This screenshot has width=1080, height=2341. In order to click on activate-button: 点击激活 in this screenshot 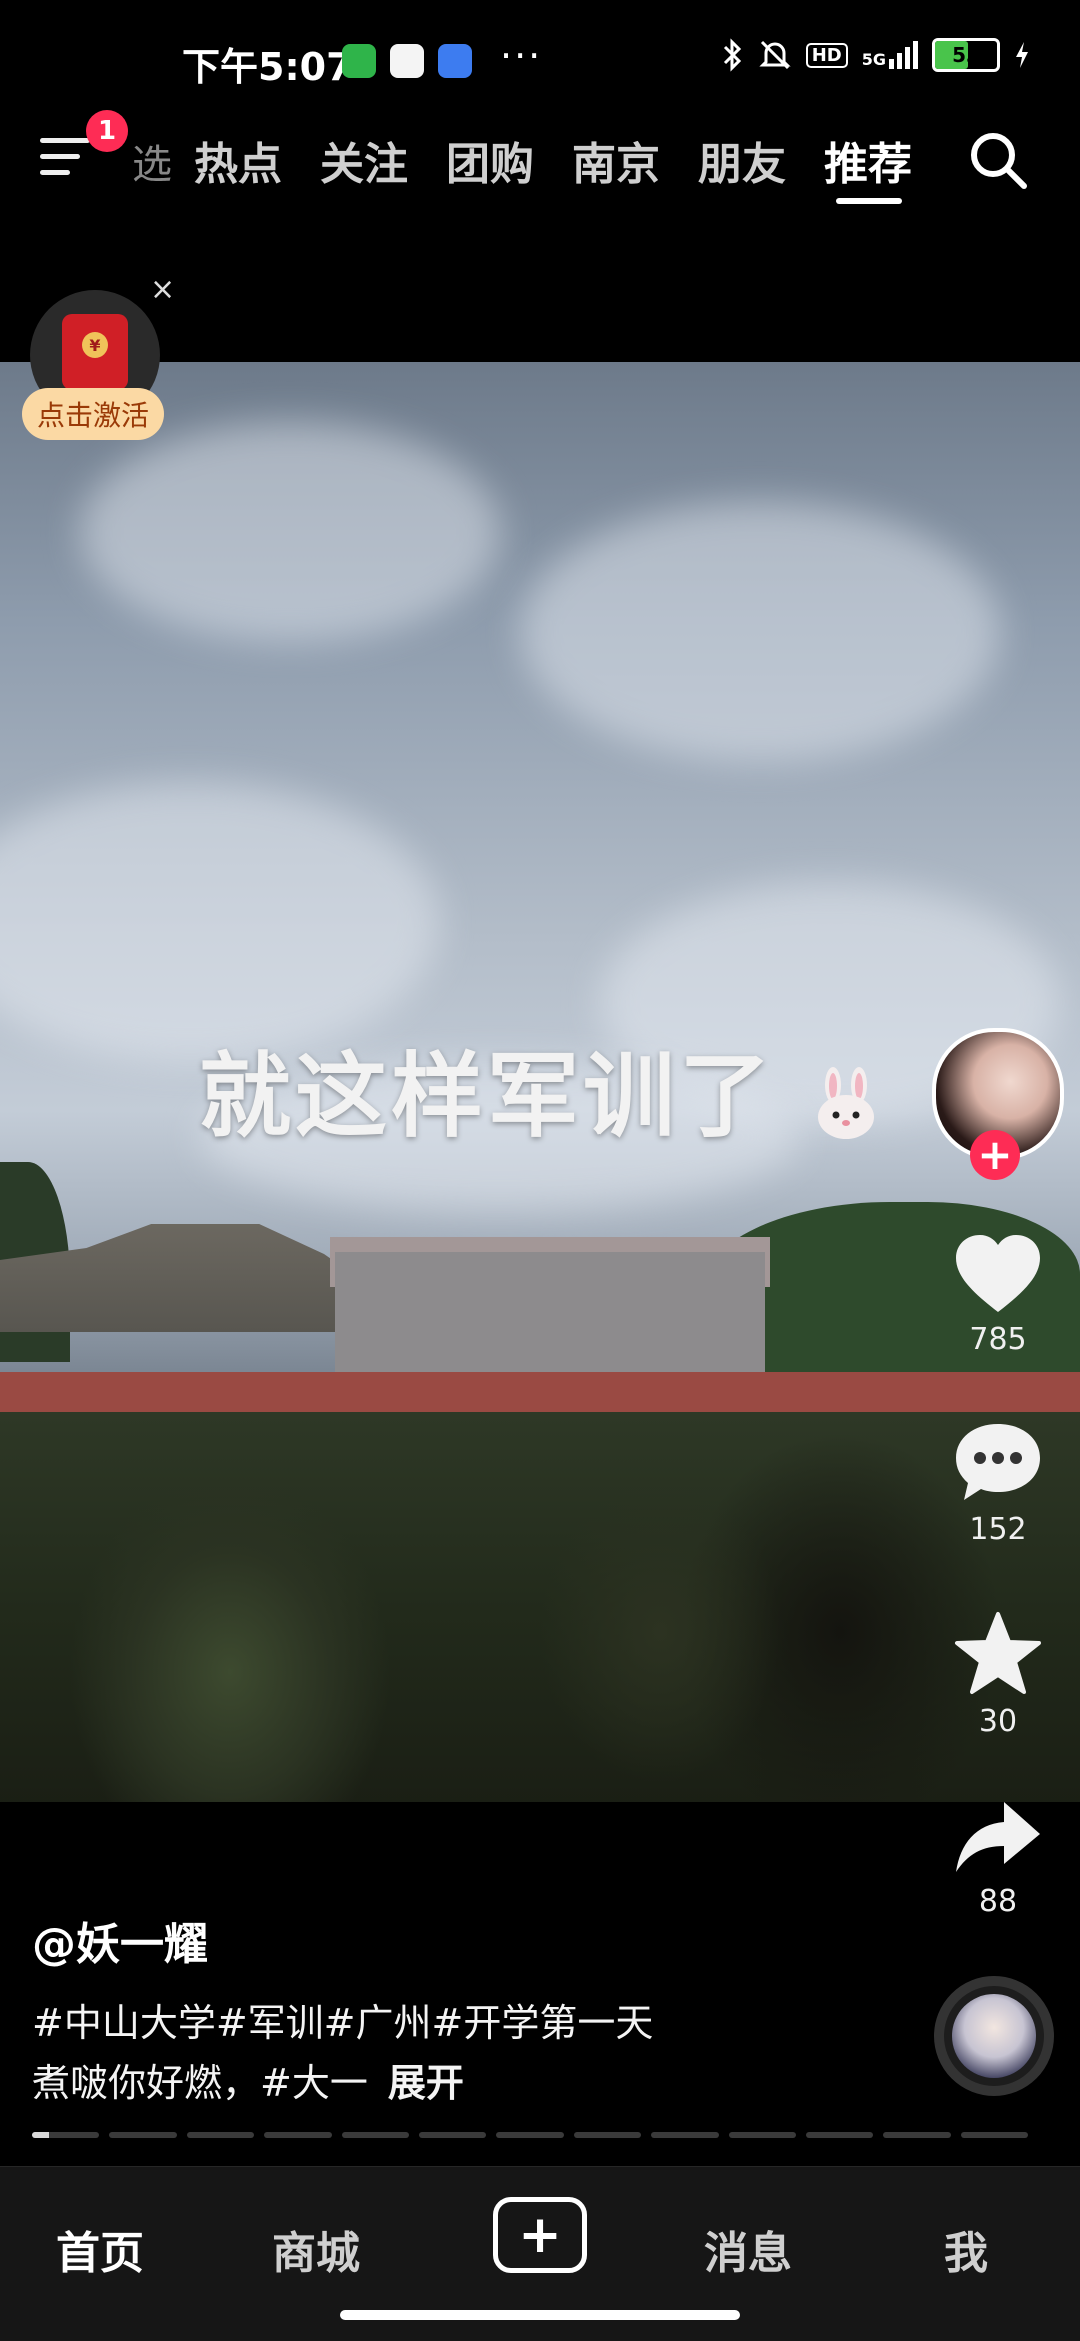, I will do `click(93, 414)`.